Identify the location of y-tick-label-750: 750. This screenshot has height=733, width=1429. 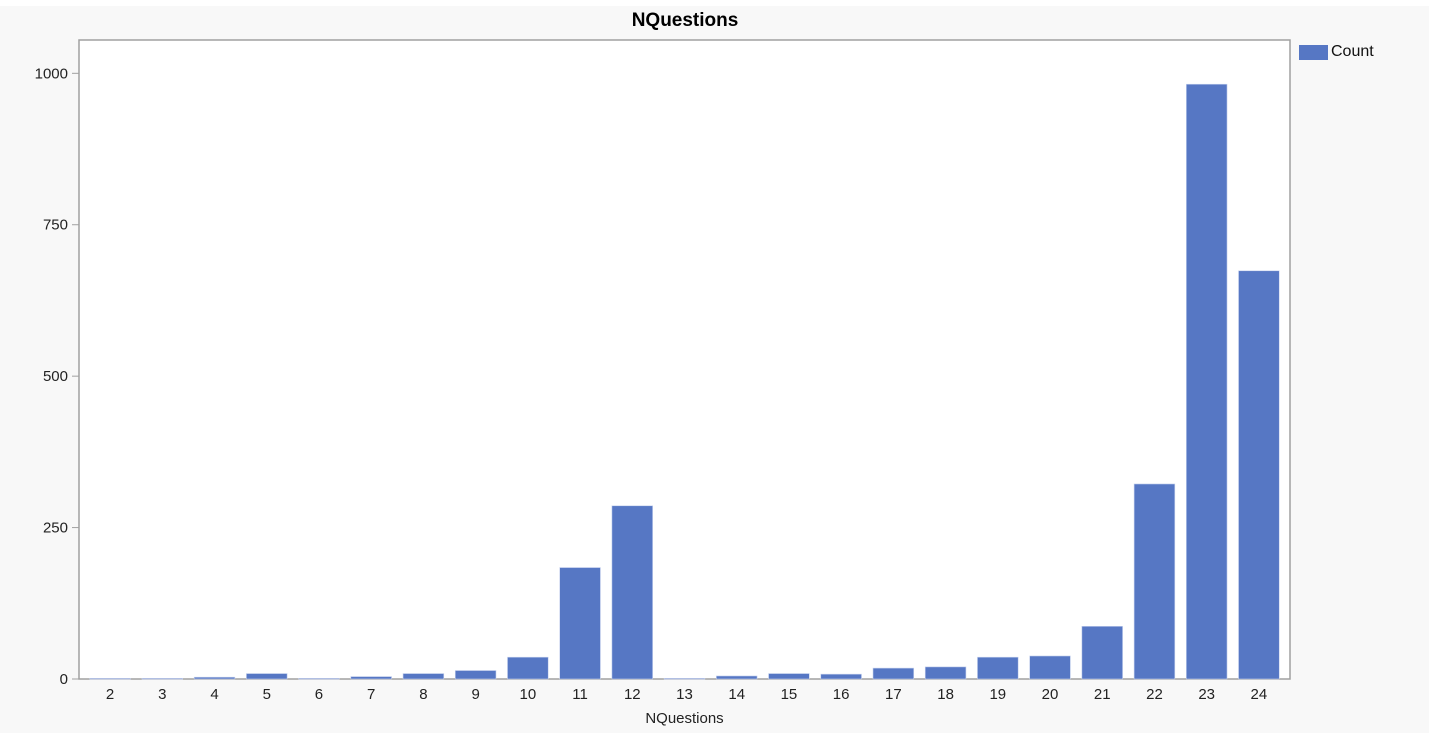
(55, 225).